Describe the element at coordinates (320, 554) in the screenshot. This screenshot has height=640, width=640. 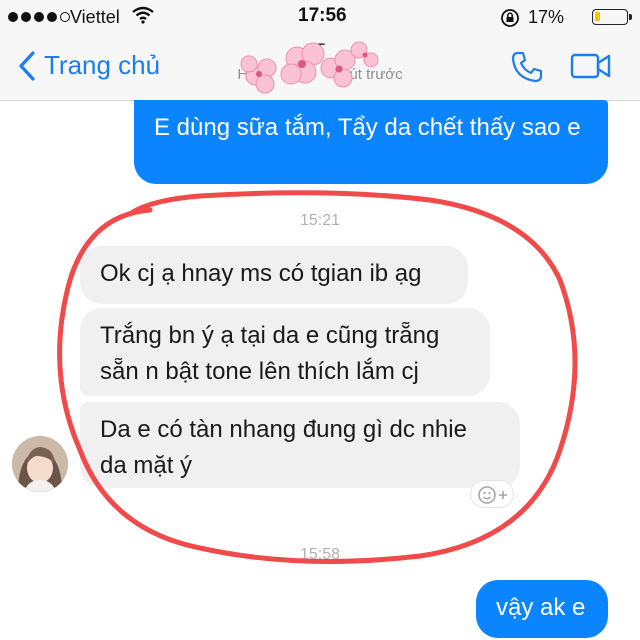
I see `timestamp: 15:58` at that location.